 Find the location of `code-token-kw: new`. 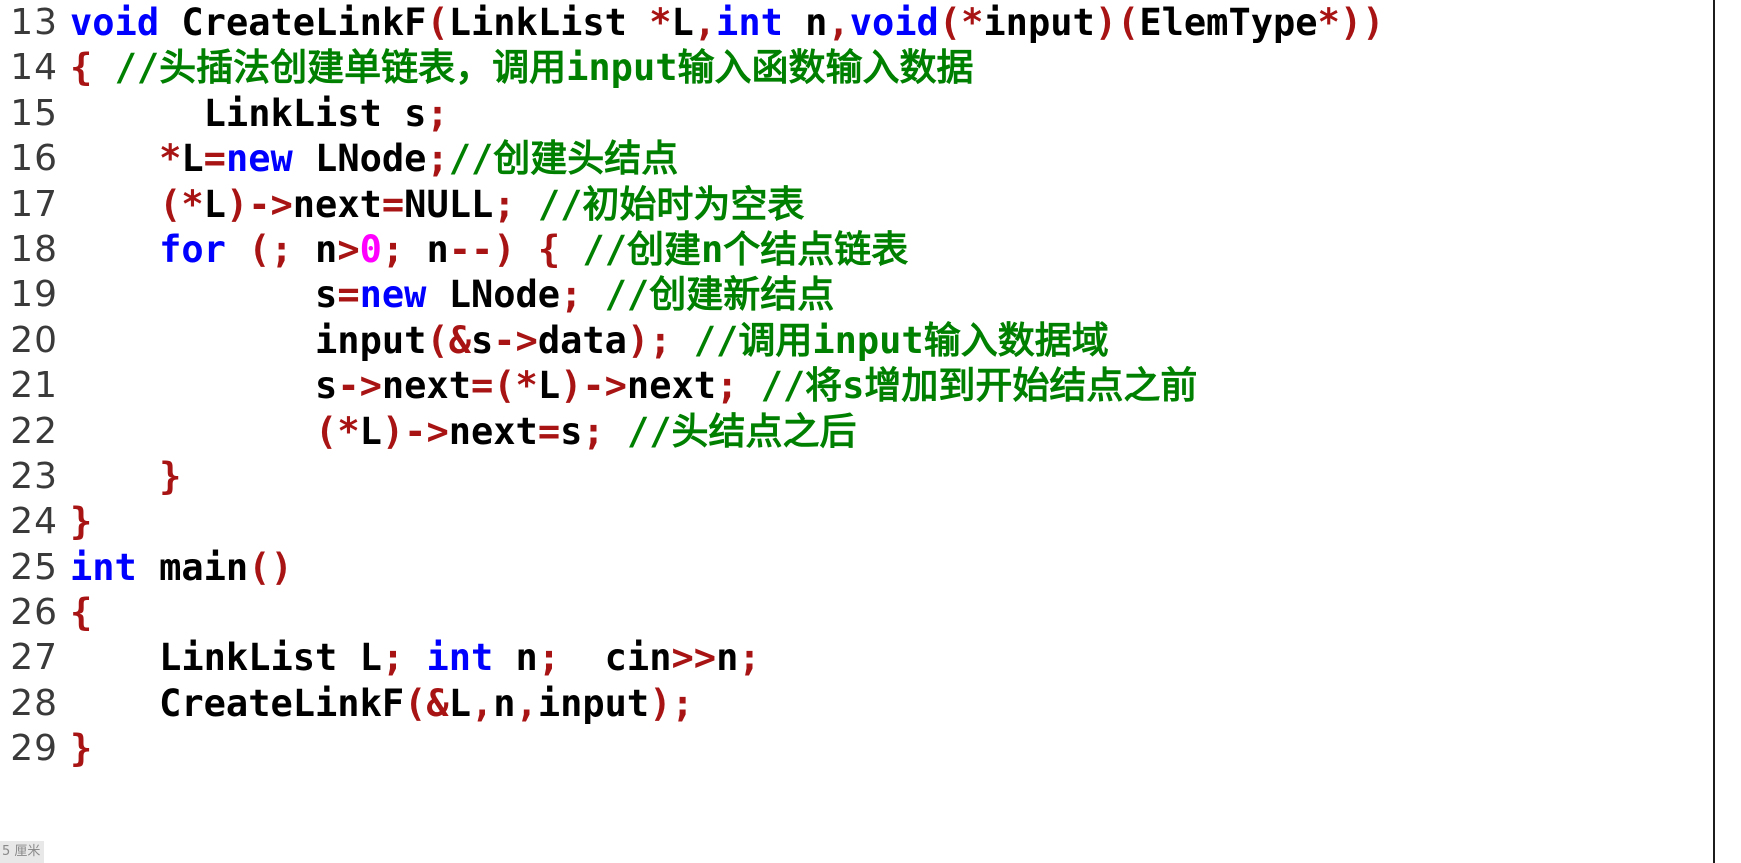

code-token-kw: new is located at coordinates (393, 295).